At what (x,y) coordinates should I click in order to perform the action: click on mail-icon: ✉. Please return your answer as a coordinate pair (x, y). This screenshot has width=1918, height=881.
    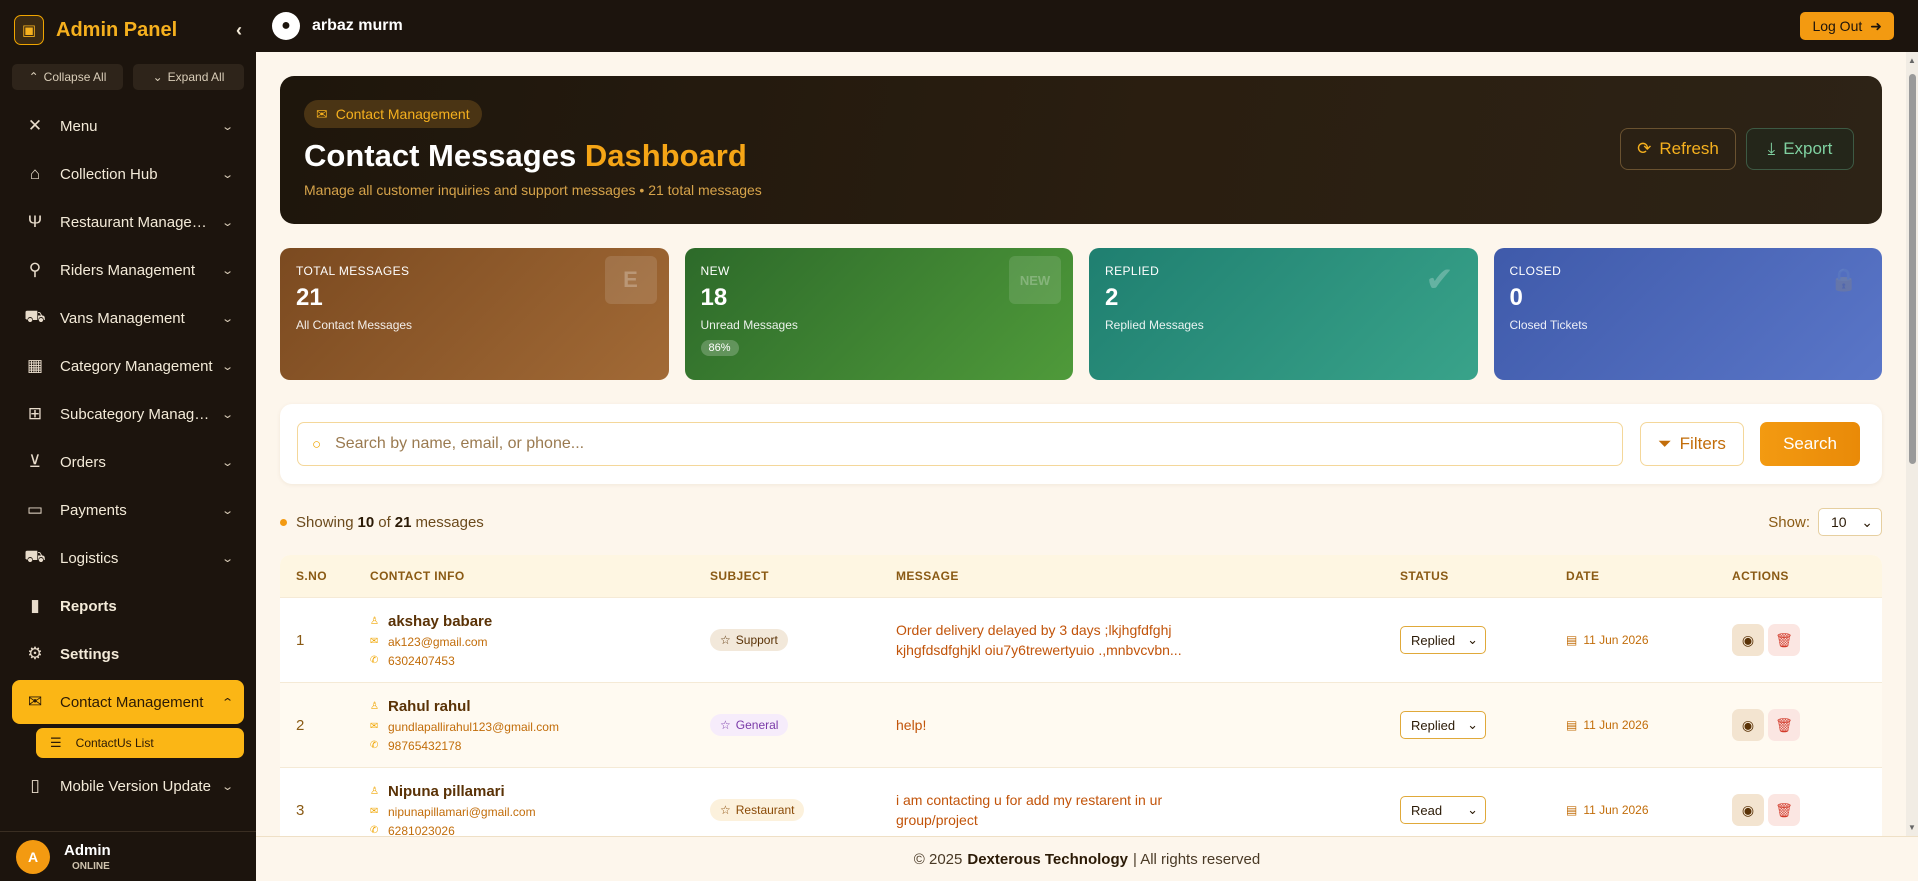
    Looking at the image, I should click on (374, 811).